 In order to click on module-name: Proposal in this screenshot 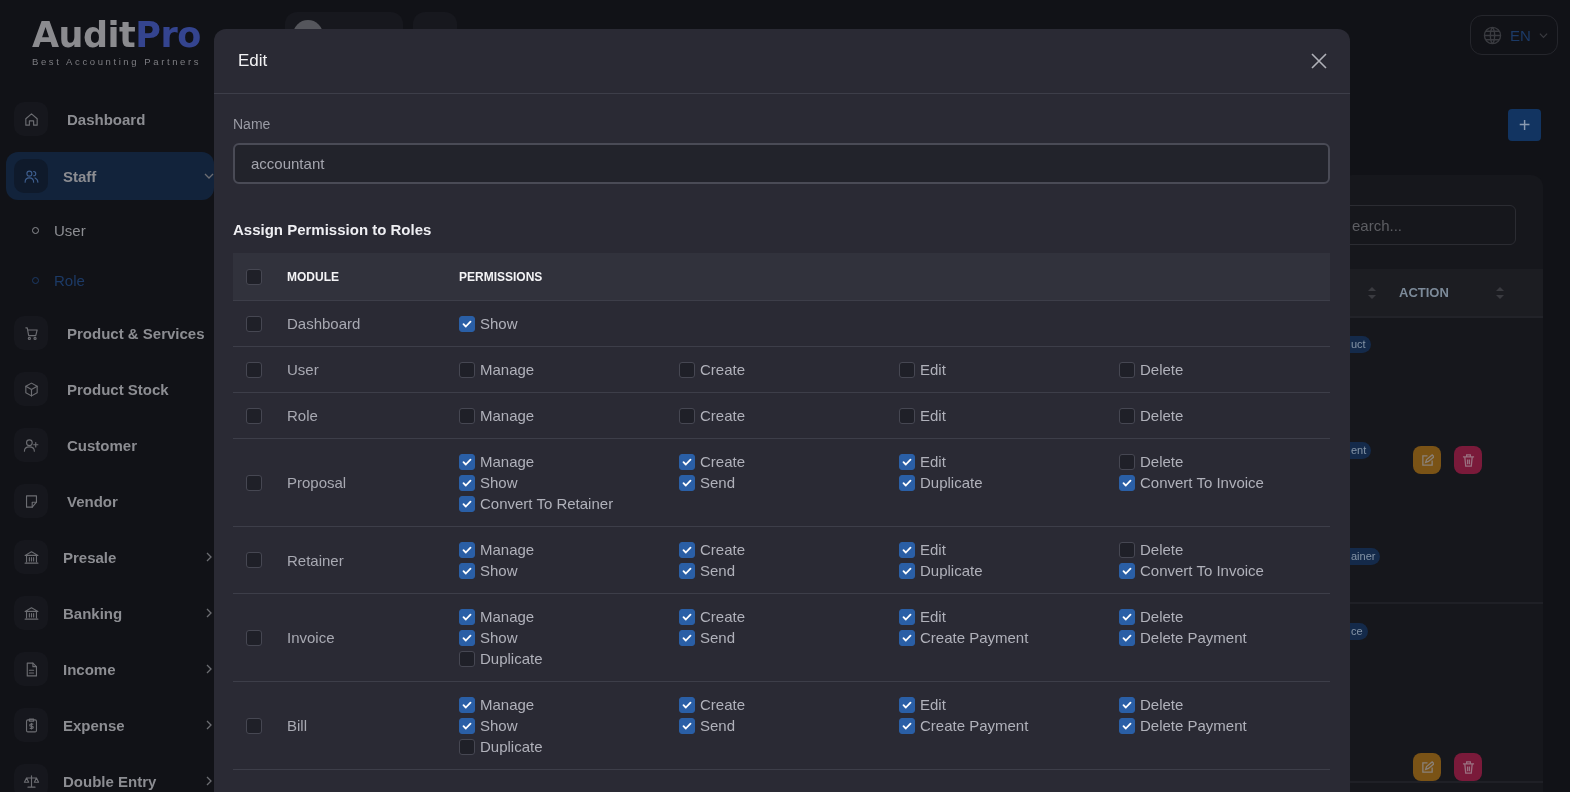, I will do `click(317, 482)`.